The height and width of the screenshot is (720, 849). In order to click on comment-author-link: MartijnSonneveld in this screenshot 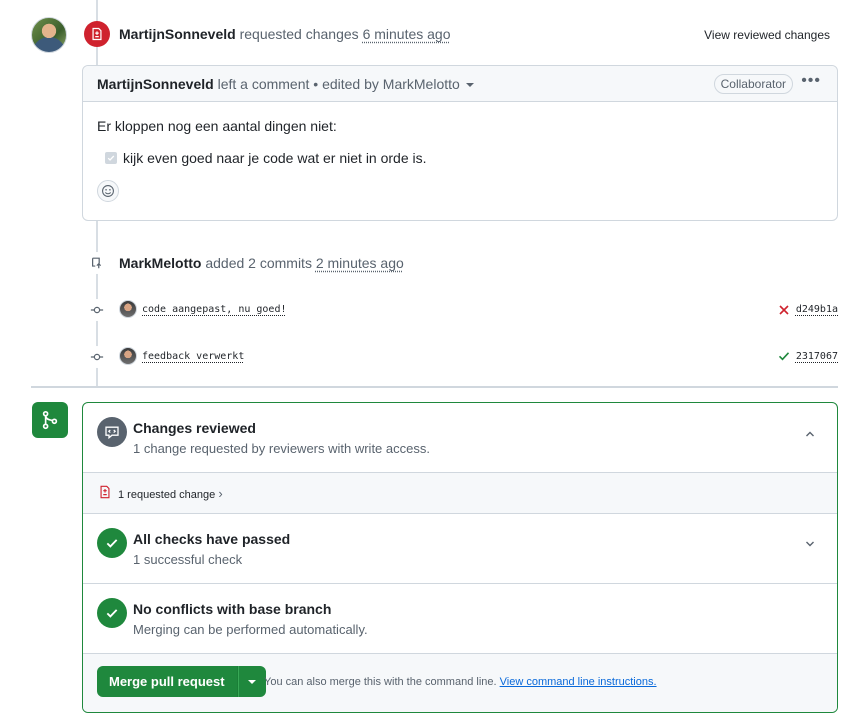, I will do `click(155, 84)`.